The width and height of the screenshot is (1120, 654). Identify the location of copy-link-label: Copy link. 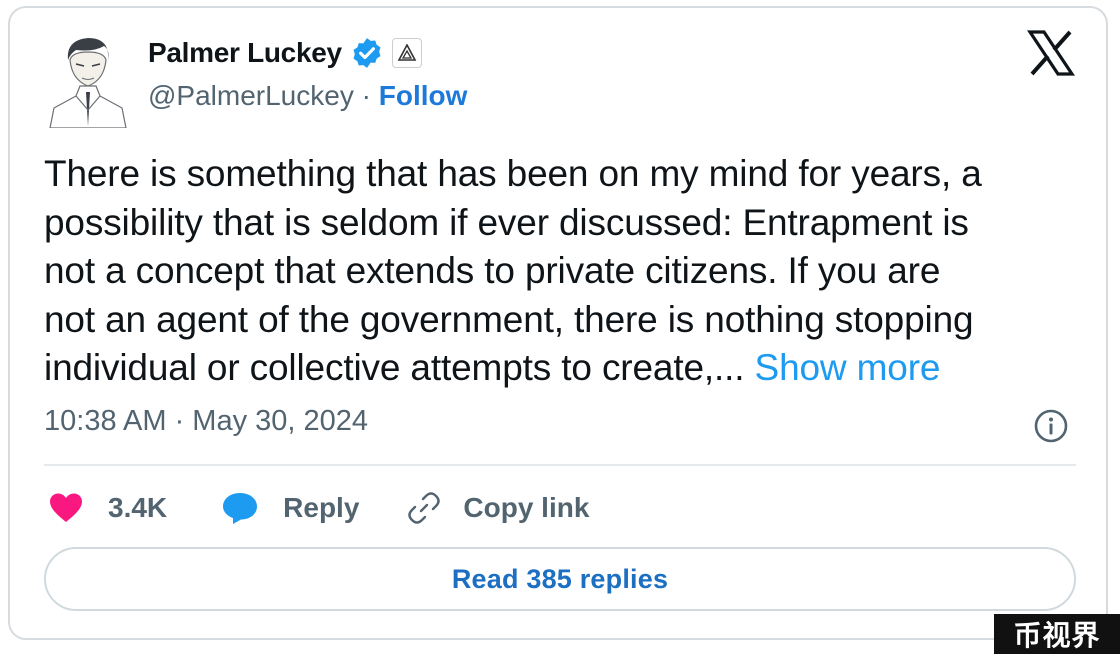
(526, 507).